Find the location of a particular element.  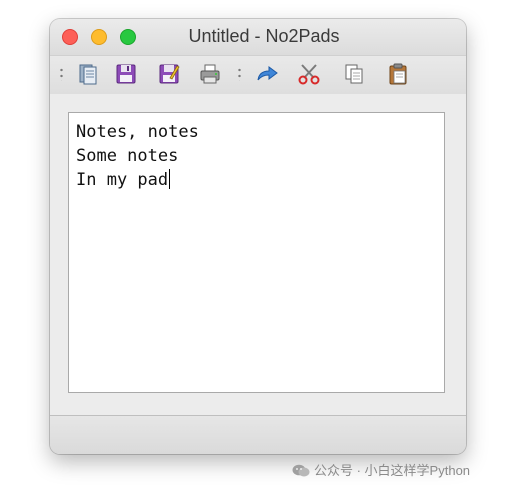

save-button is located at coordinates (126, 74).